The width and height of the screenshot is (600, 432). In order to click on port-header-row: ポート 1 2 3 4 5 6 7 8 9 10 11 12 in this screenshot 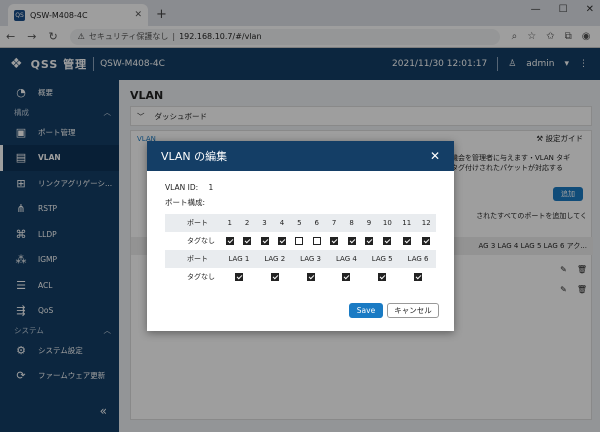, I will do `click(300, 223)`.